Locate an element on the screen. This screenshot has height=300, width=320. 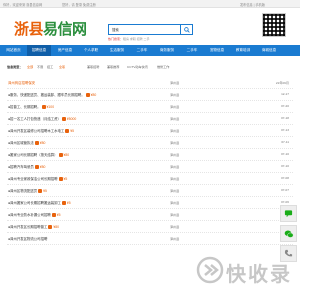
listing-title: ●招聘汽车驾驶员 ¥80 is located at coordinates (27, 167).